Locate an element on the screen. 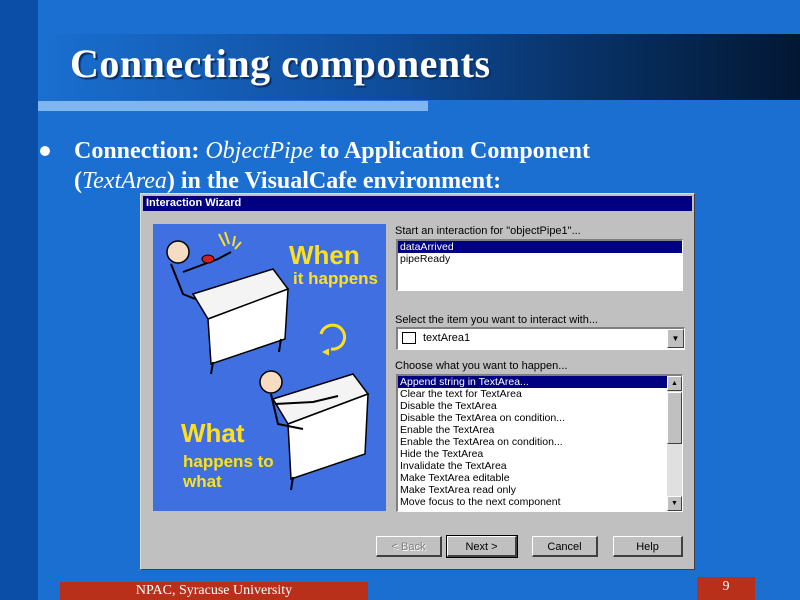  art-when: When is located at coordinates (324, 255).